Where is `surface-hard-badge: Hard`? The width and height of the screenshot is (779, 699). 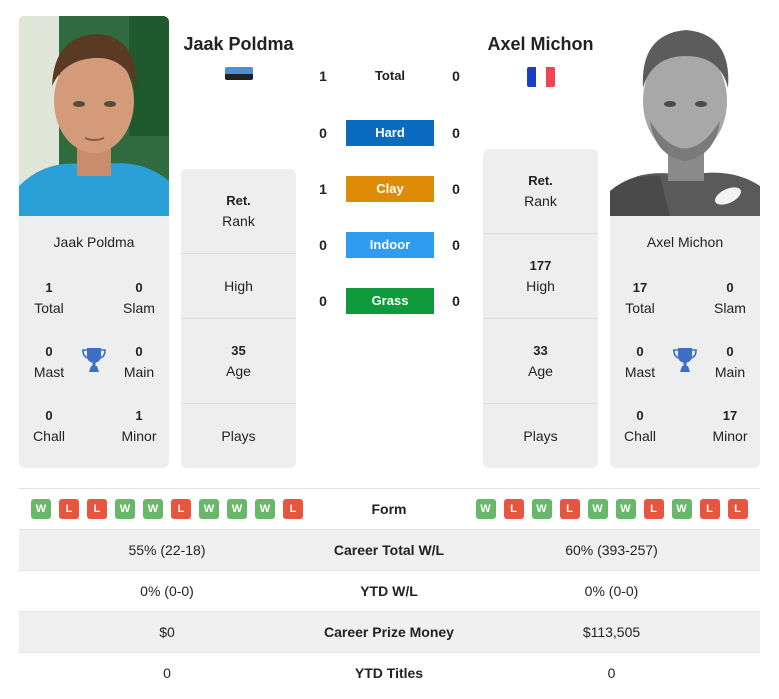
surface-hard-badge: Hard is located at coordinates (390, 133).